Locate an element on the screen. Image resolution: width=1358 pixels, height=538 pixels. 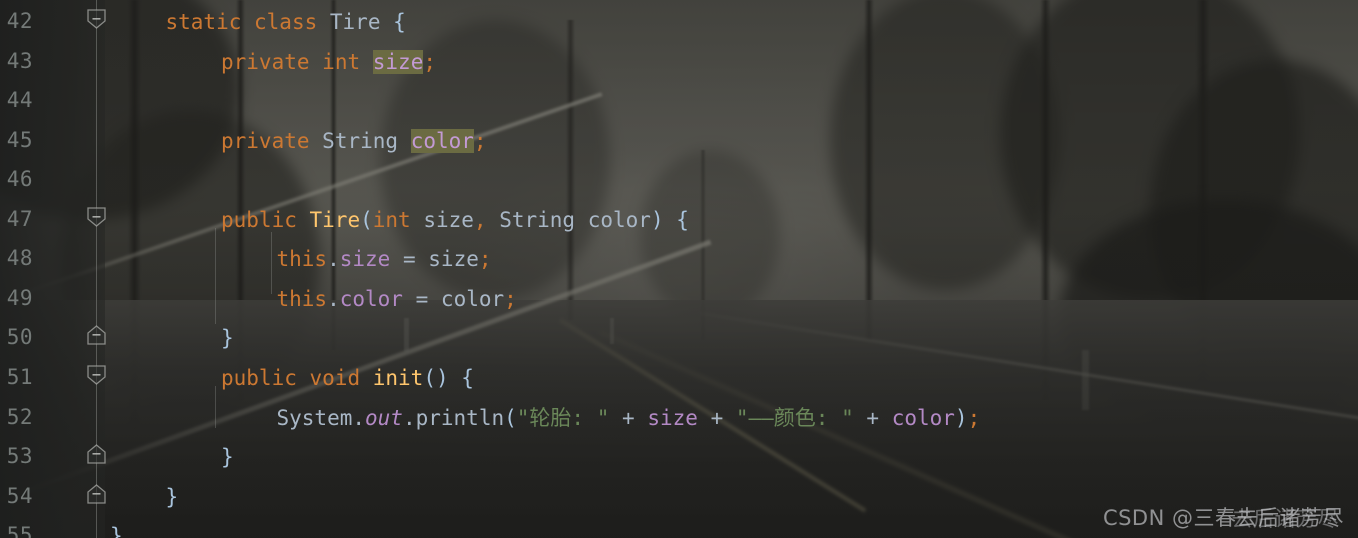
token-54-0: } is located at coordinates (172, 496).